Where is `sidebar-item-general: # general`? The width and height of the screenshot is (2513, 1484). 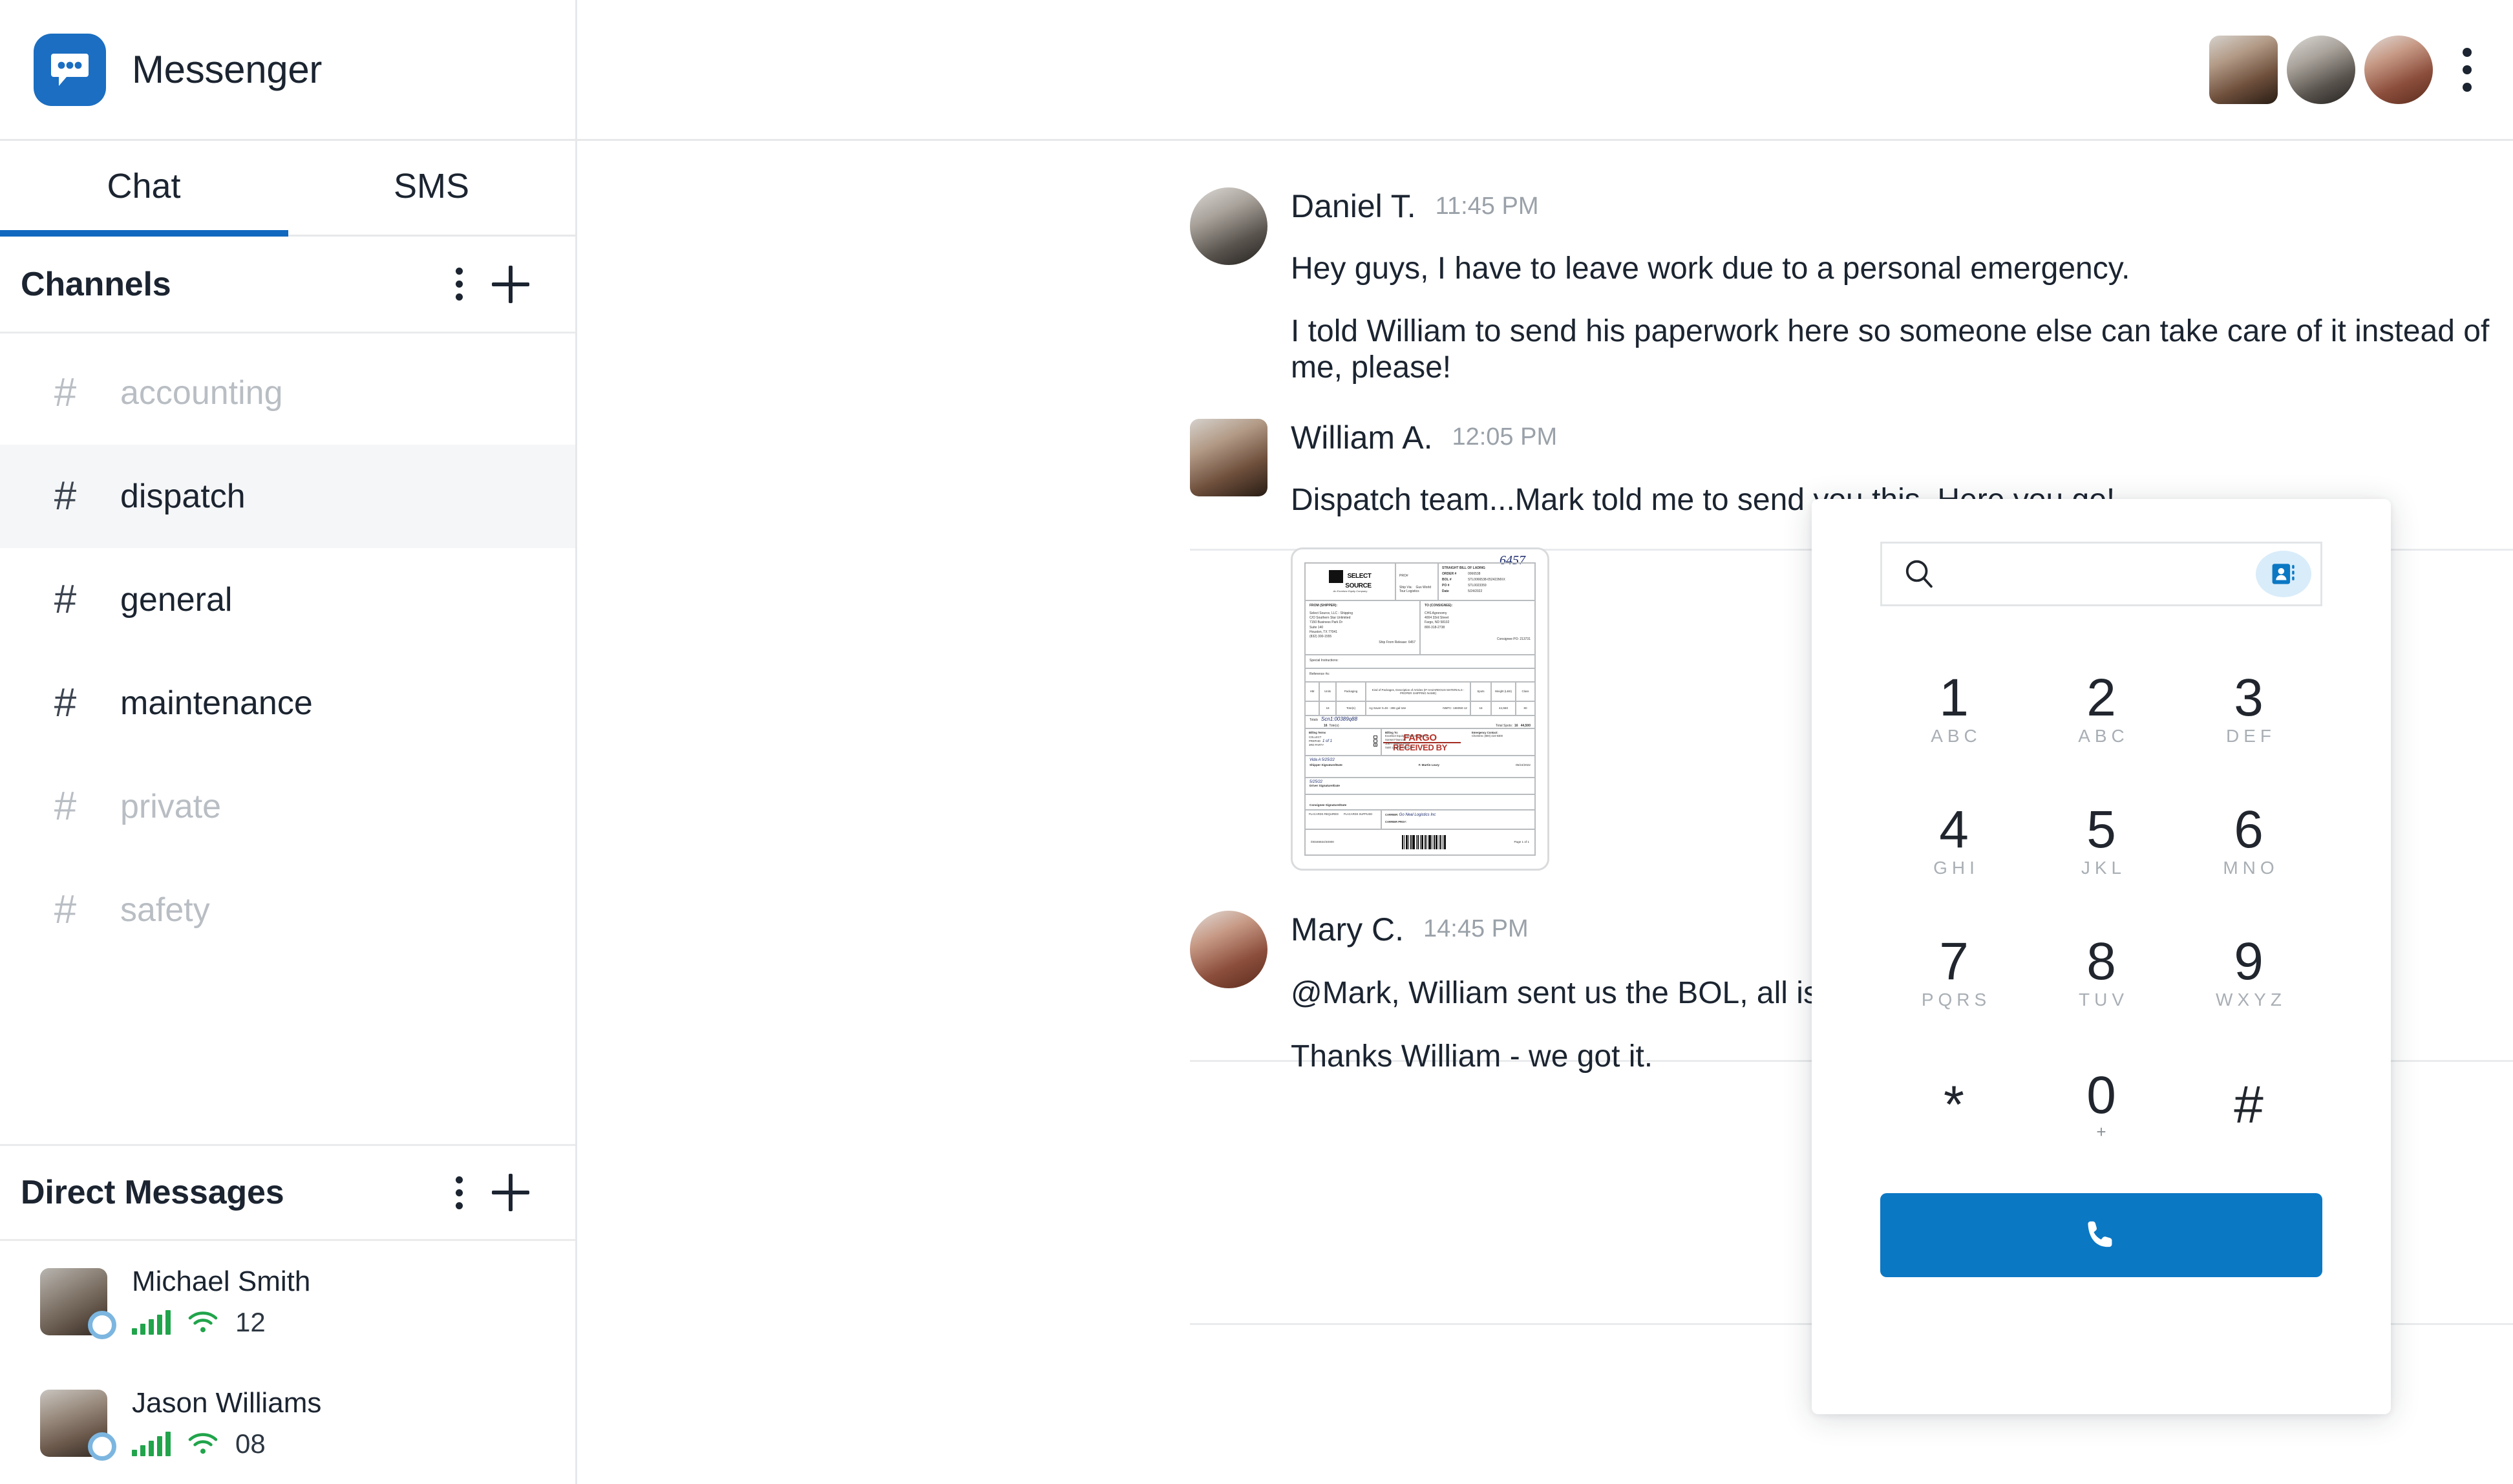 sidebar-item-general: # general is located at coordinates (287, 600).